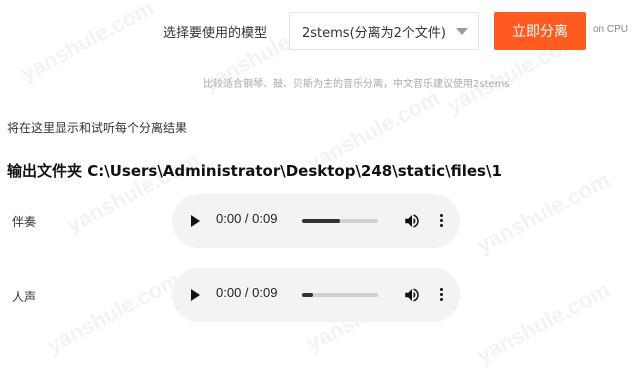 The image size is (632, 369). What do you see at coordinates (356, 84) in the screenshot?
I see `model-hint: 比较适合钢琴、鼓、贝斯为主的音乐分离，中文音乐建议使用2stems` at bounding box center [356, 84].